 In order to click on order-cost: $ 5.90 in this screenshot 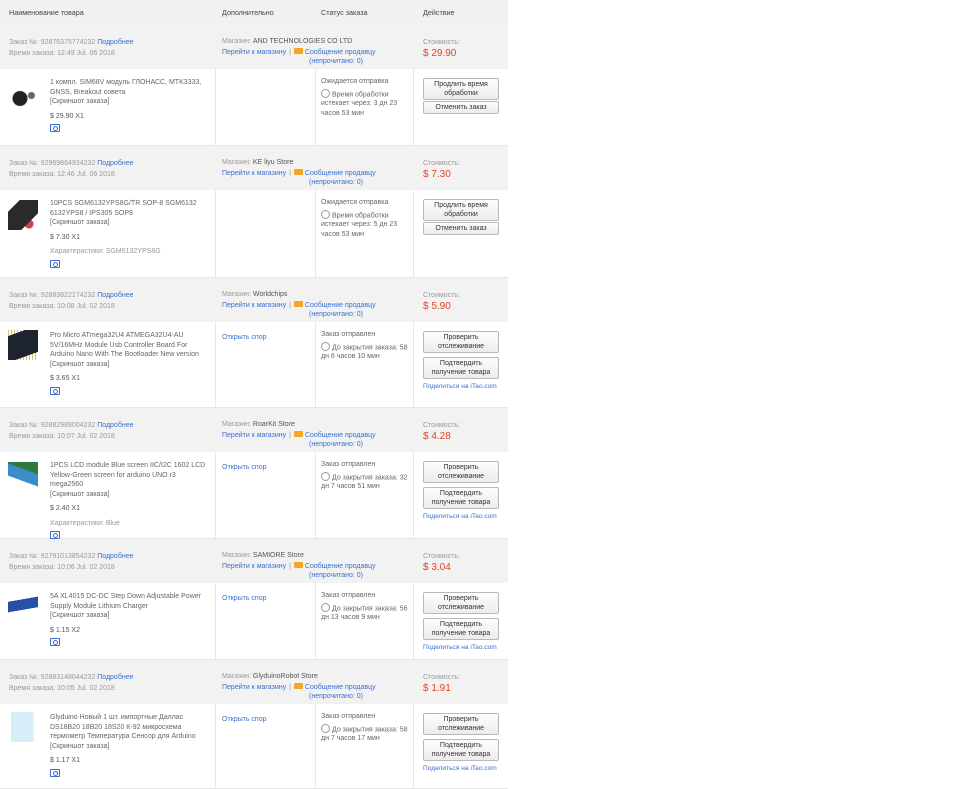, I will do `click(437, 306)`.